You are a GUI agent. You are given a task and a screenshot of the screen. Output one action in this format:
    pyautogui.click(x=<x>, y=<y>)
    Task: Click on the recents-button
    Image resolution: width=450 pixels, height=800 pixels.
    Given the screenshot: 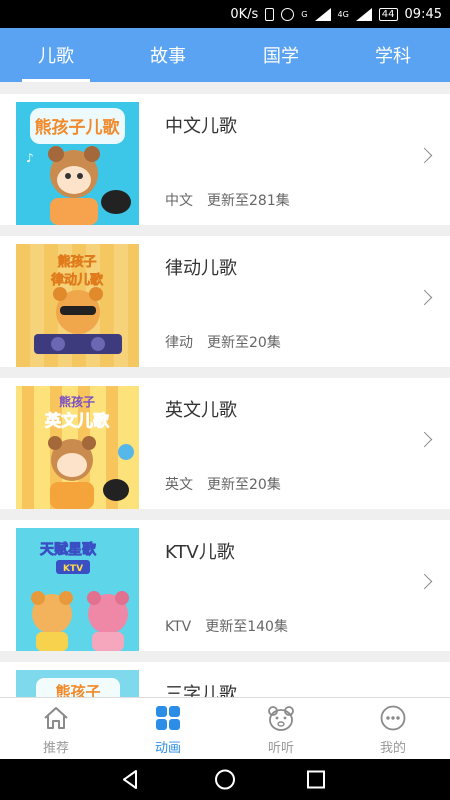 What is the action you would take?
    pyautogui.click(x=316, y=779)
    